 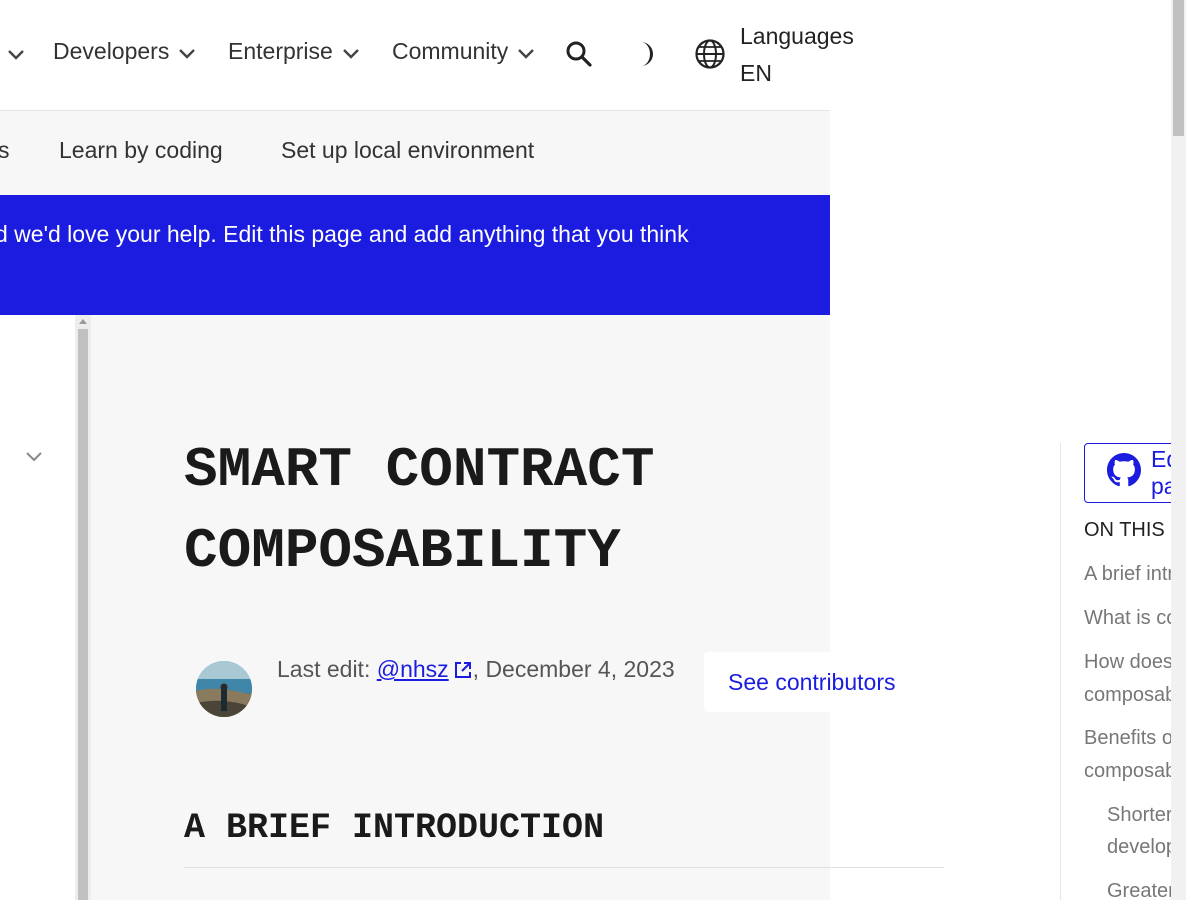 I want to click on page-title-line1: SMART CONTRACT, so click(x=419, y=470).